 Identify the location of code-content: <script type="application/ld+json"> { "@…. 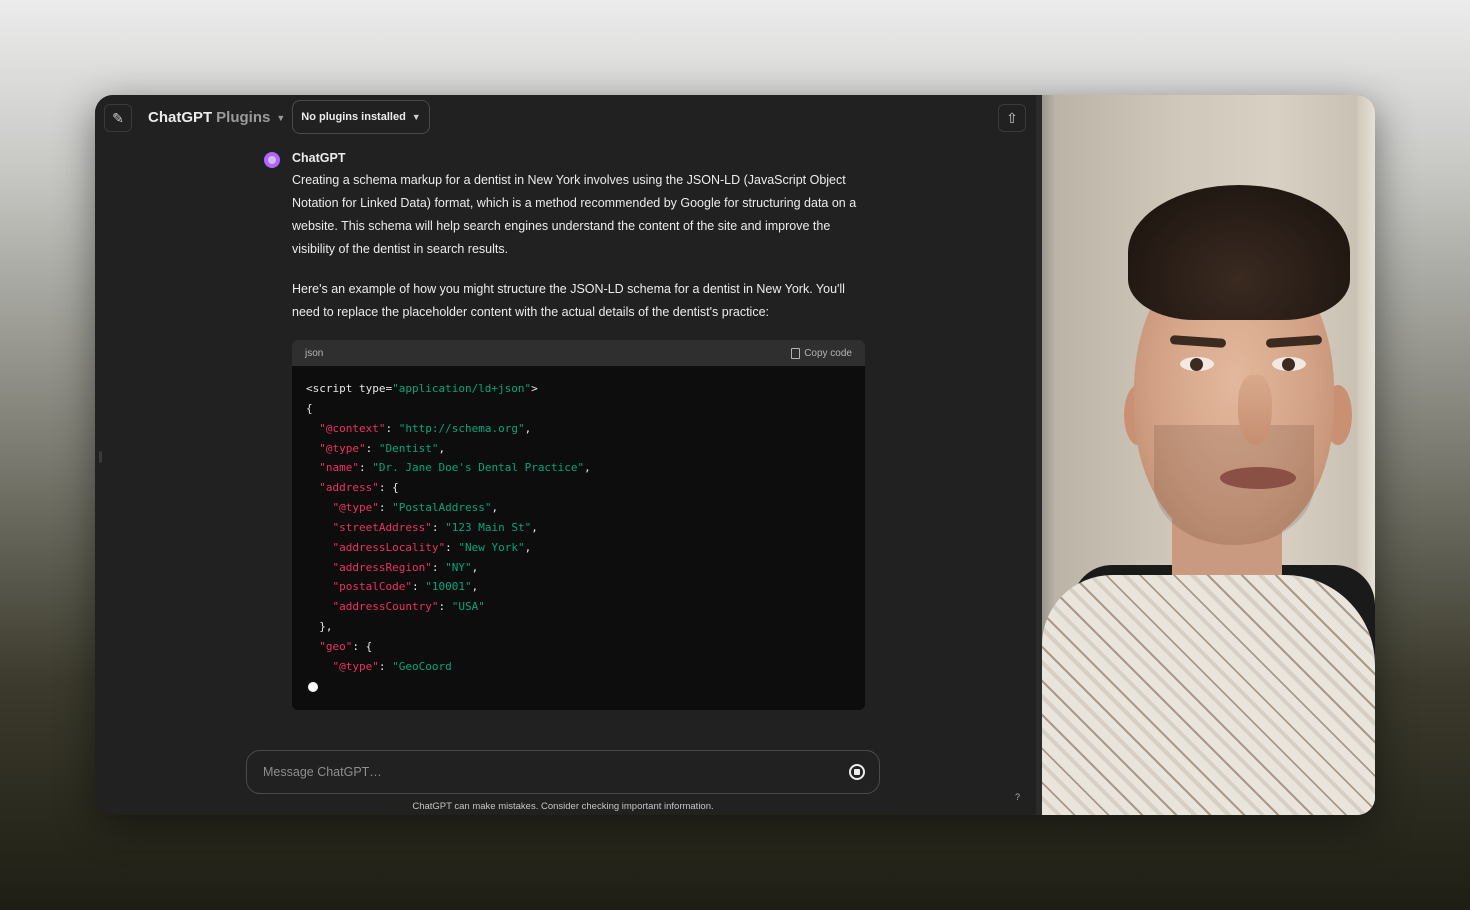
(578, 538).